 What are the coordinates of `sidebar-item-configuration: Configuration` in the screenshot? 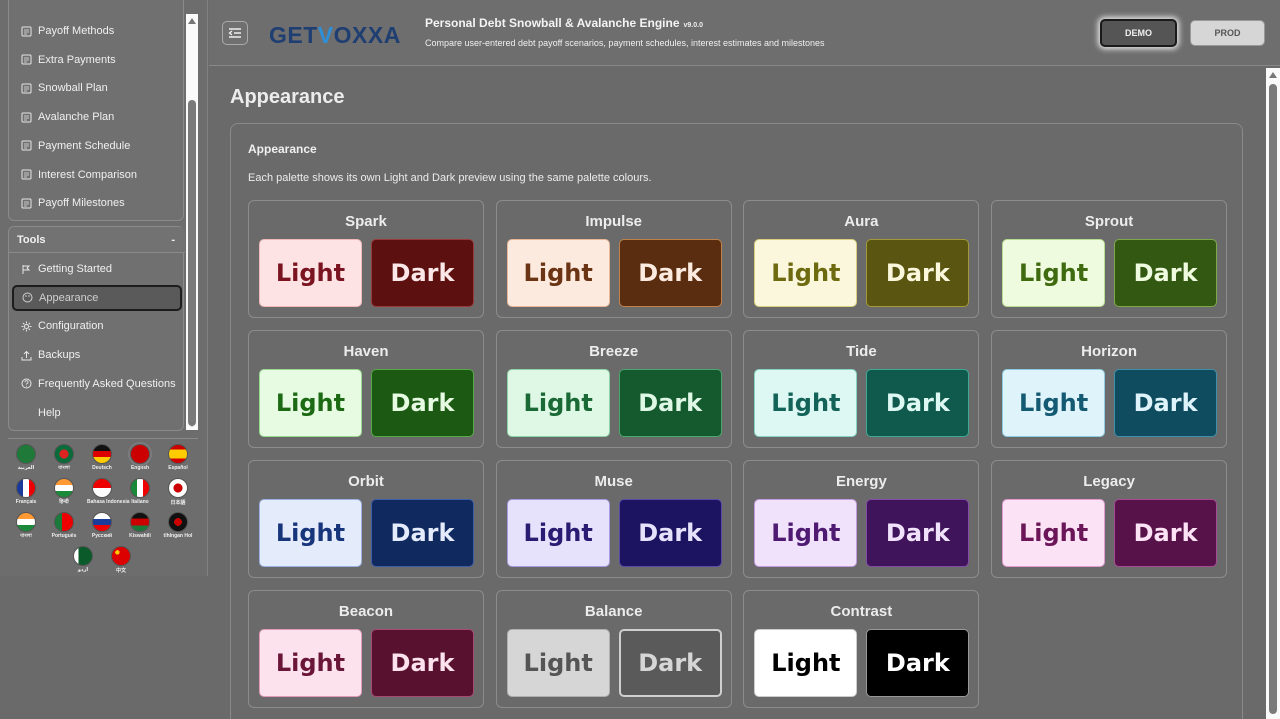 It's located at (97, 326).